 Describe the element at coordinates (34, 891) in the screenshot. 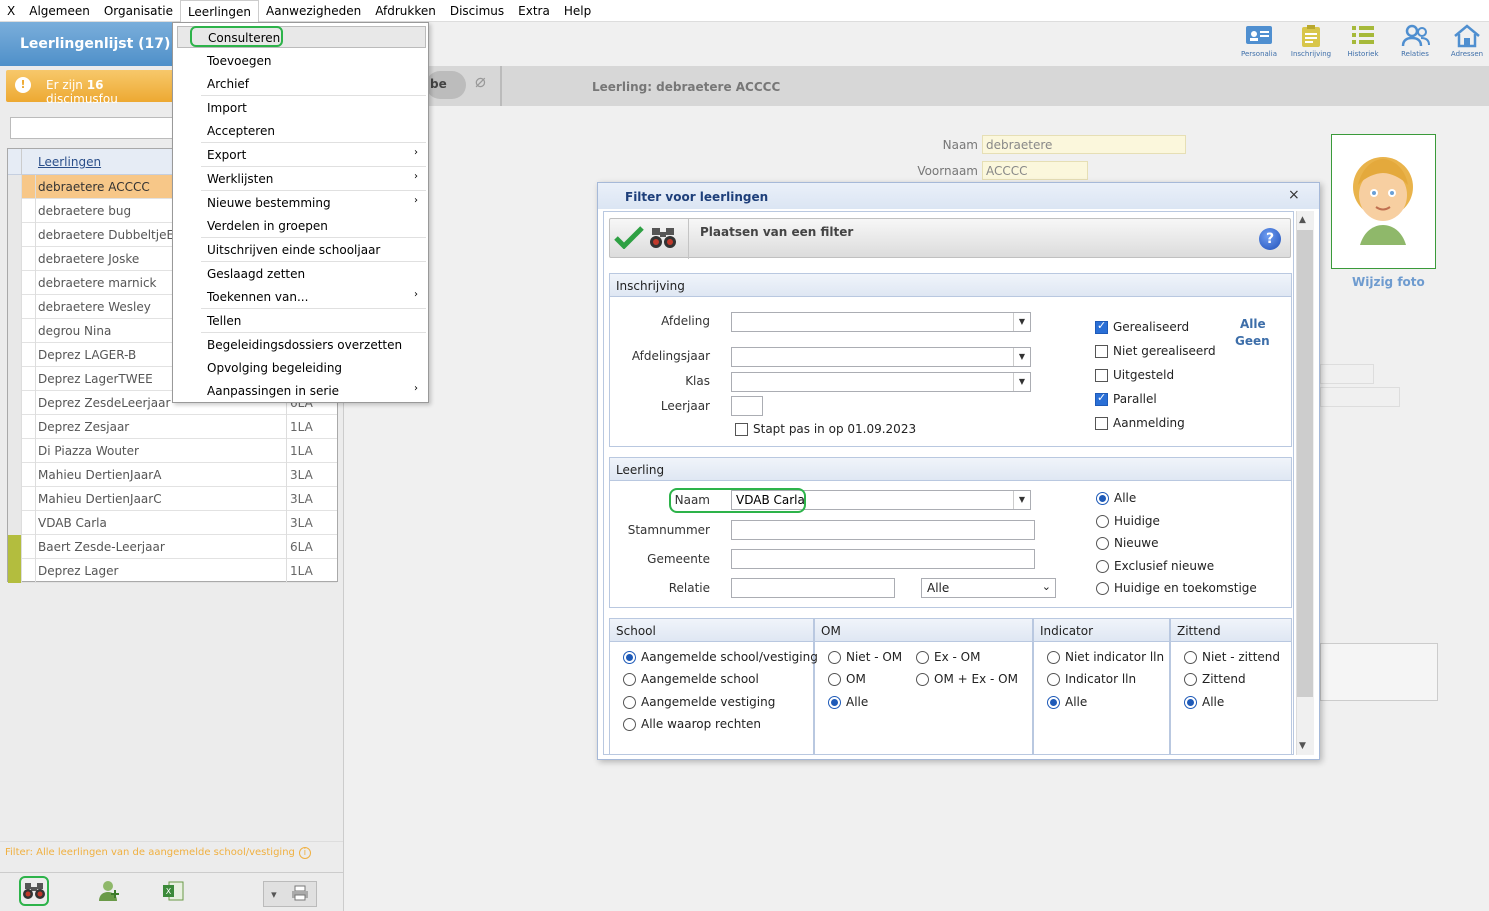

I see `filter-button` at that location.